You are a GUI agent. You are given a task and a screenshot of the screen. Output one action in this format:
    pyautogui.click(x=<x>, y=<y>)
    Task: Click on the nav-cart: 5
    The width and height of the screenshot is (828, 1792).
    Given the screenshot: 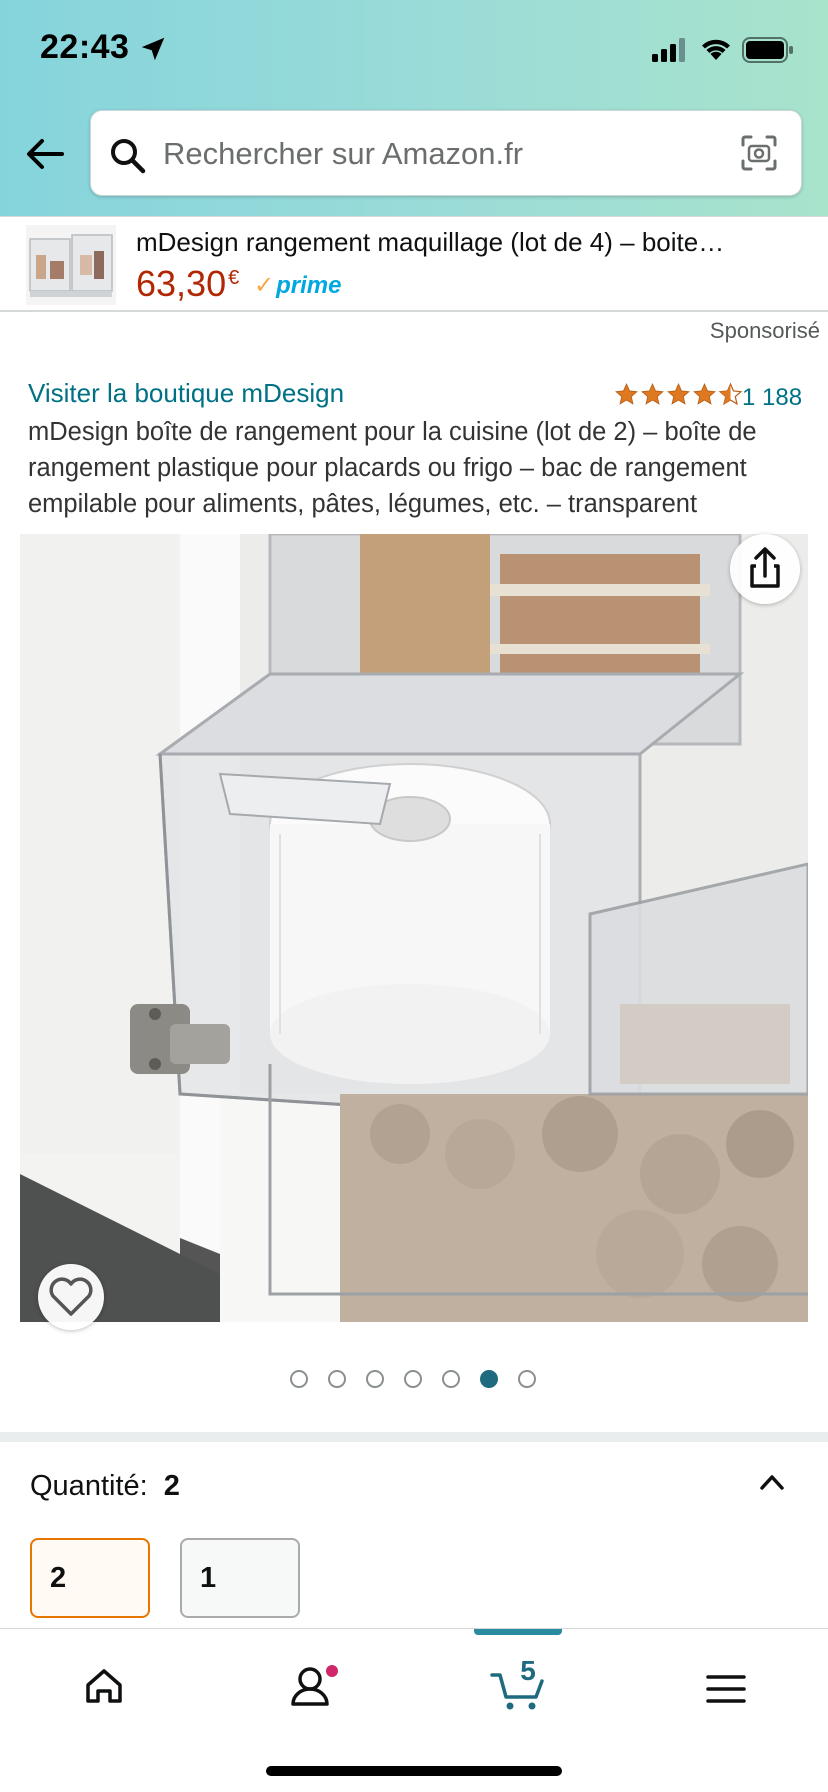 What is the action you would take?
    pyautogui.click(x=518, y=1689)
    